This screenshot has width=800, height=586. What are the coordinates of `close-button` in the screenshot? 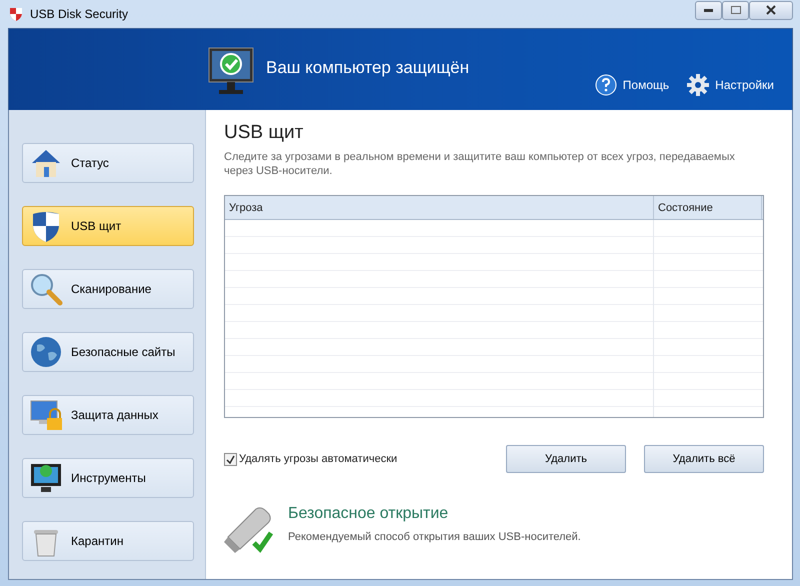 It's located at (771, 10).